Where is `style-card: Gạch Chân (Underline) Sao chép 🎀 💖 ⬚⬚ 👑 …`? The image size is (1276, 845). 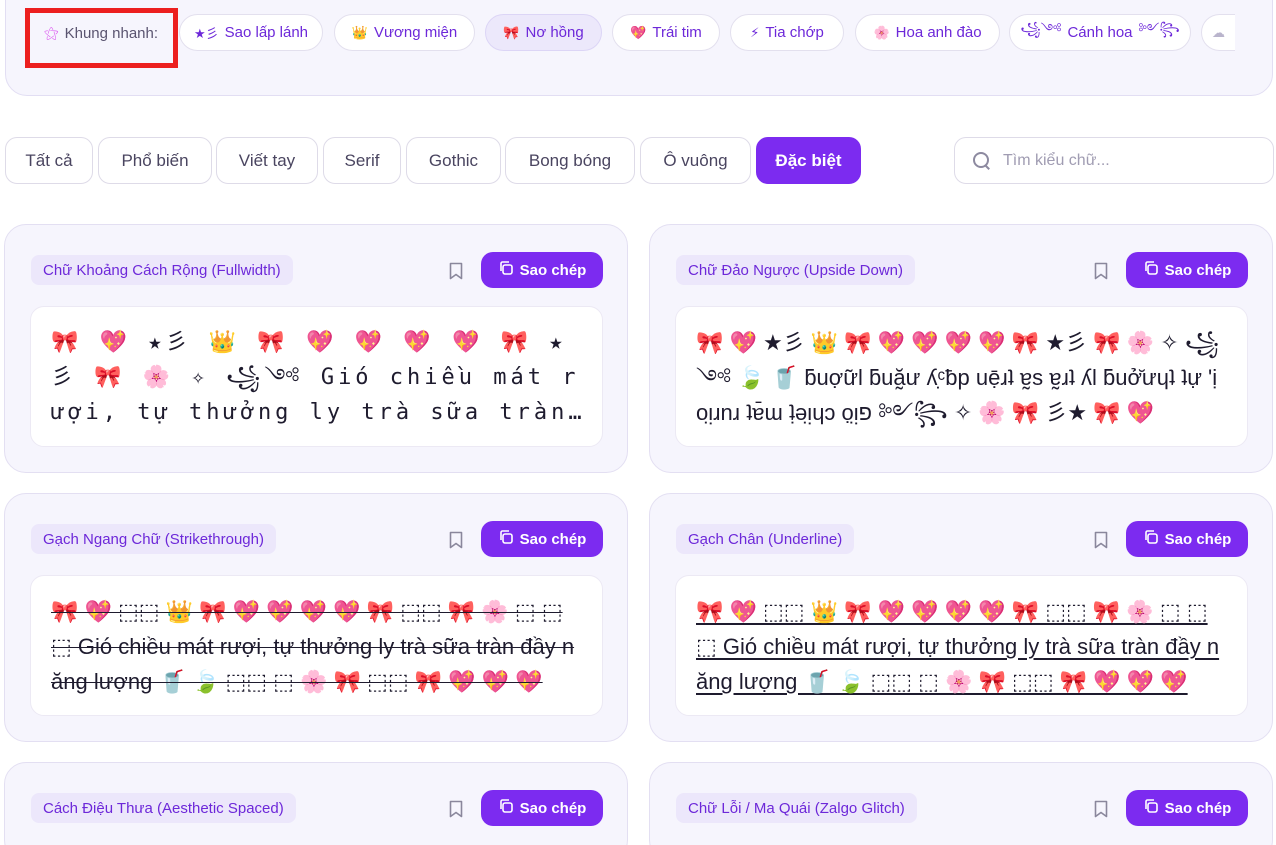 style-card: Gạch Chân (Underline) Sao chép 🎀 💖 ⬚⬚ 👑 … is located at coordinates (961, 617).